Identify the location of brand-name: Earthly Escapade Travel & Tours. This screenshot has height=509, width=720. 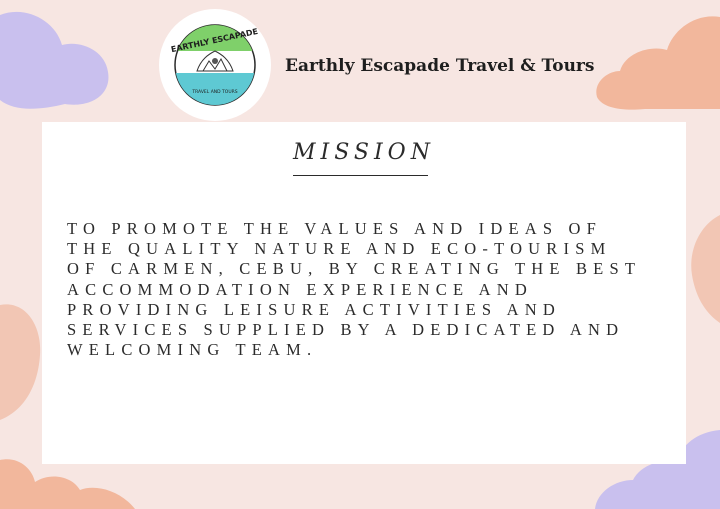
(440, 66).